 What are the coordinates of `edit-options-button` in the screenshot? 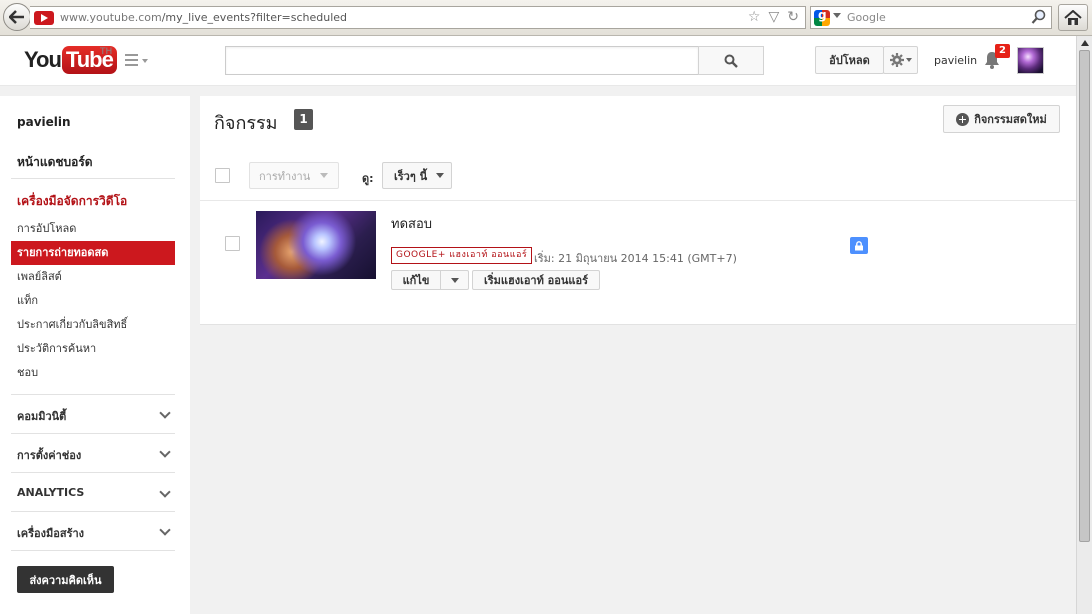 It's located at (454, 280).